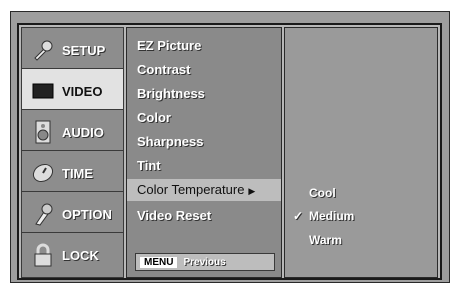 The height and width of the screenshot is (293, 460). I want to click on sidebar-item-setup: SETUP, so click(72, 50).